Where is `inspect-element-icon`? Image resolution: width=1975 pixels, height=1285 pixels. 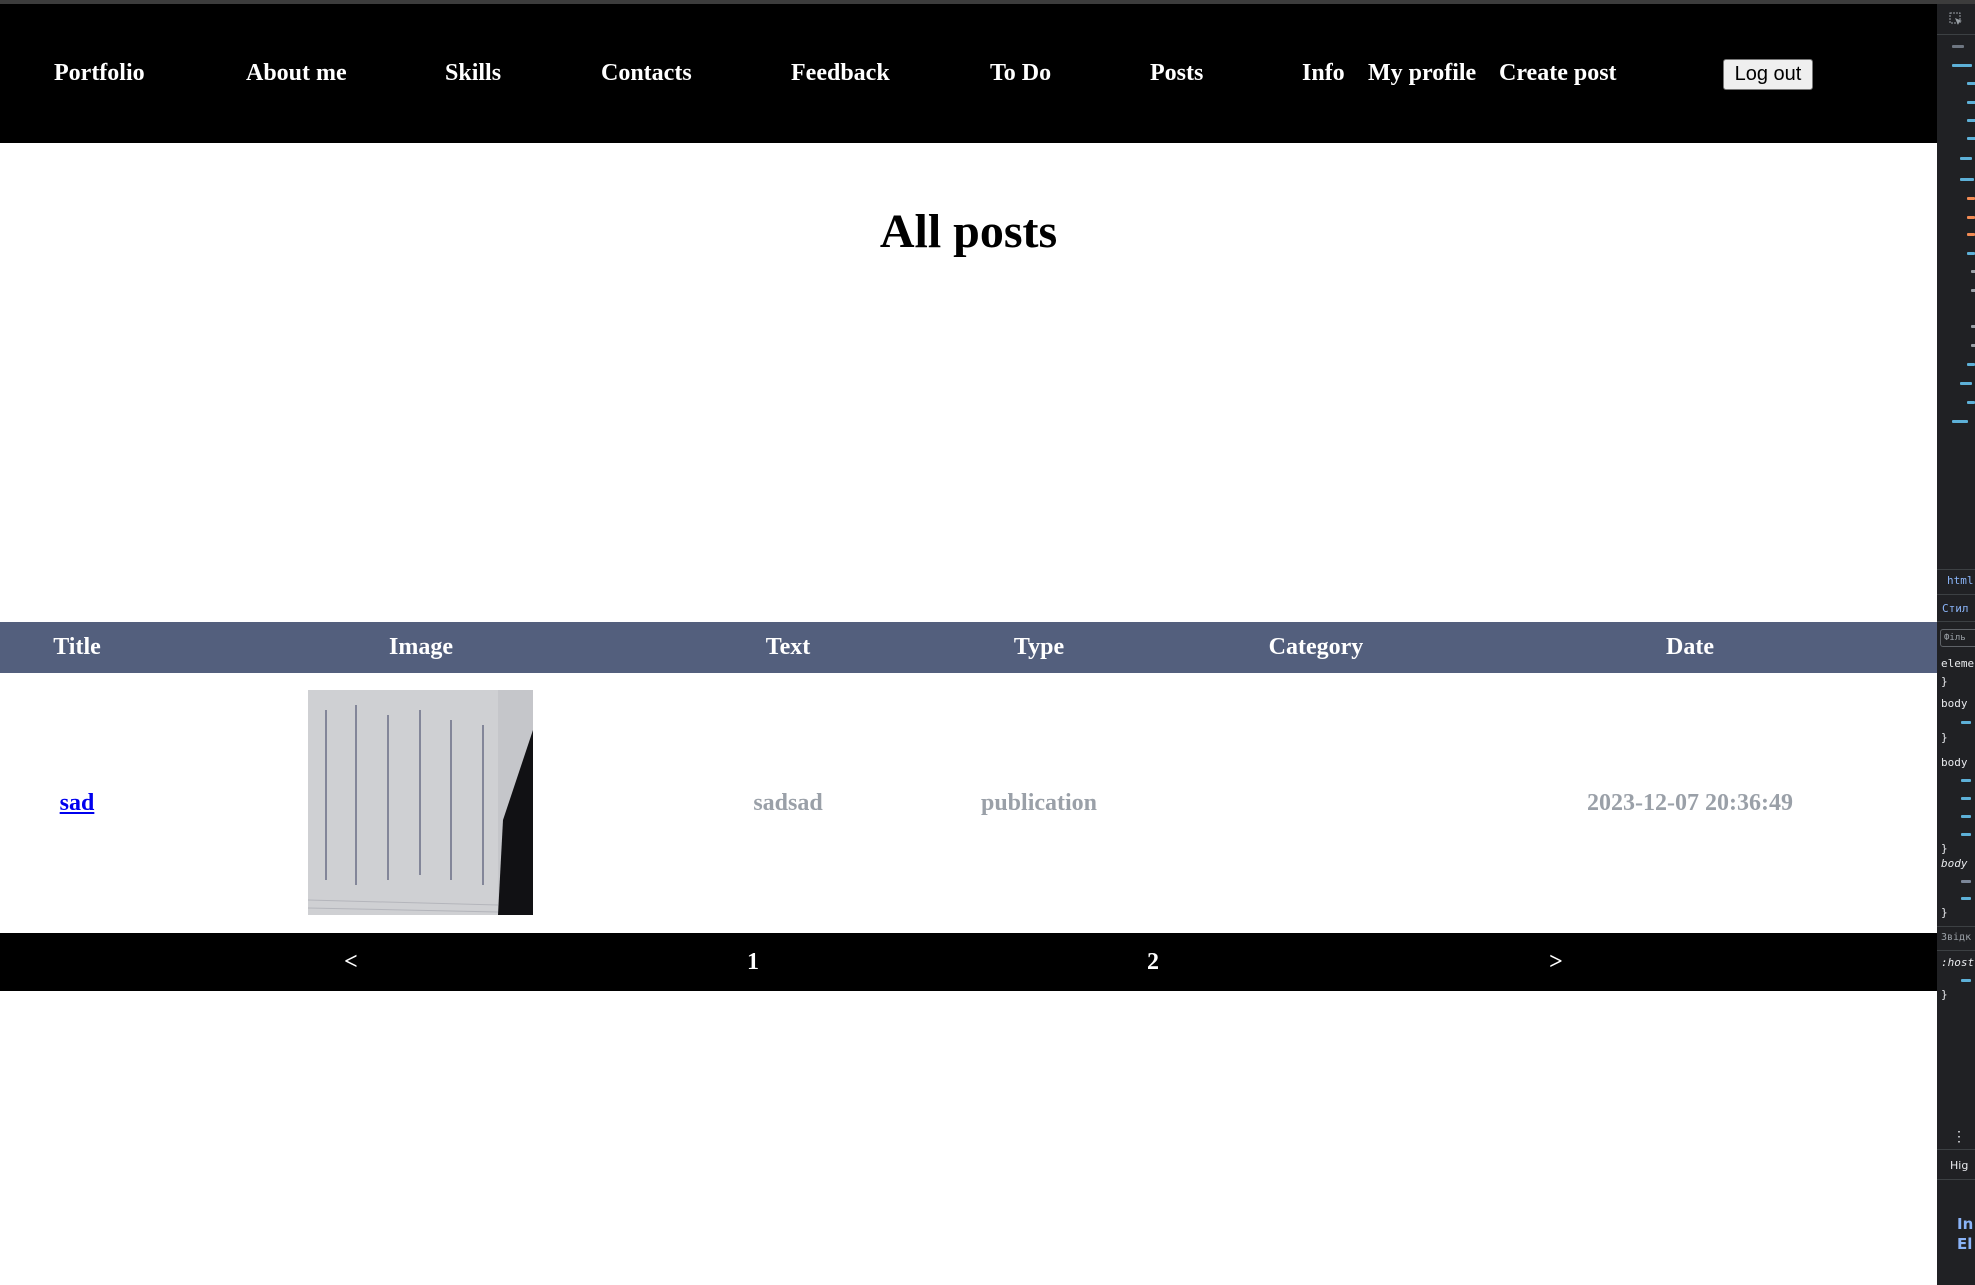 inspect-element-icon is located at coordinates (1956, 20).